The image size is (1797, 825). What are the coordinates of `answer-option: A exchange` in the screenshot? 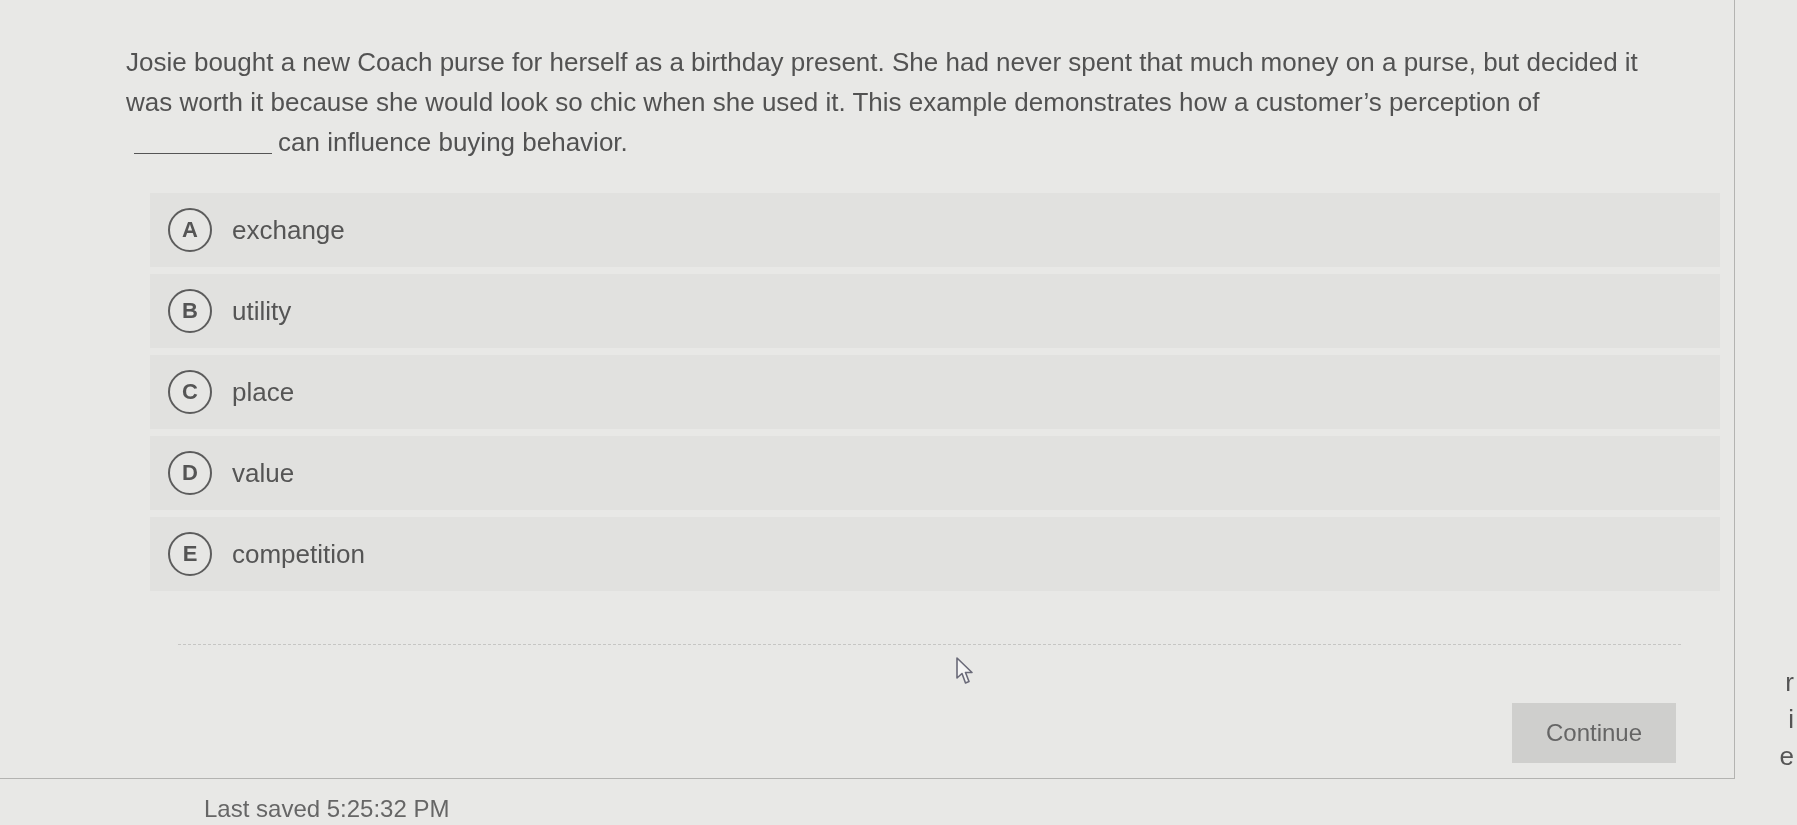 It's located at (935, 230).